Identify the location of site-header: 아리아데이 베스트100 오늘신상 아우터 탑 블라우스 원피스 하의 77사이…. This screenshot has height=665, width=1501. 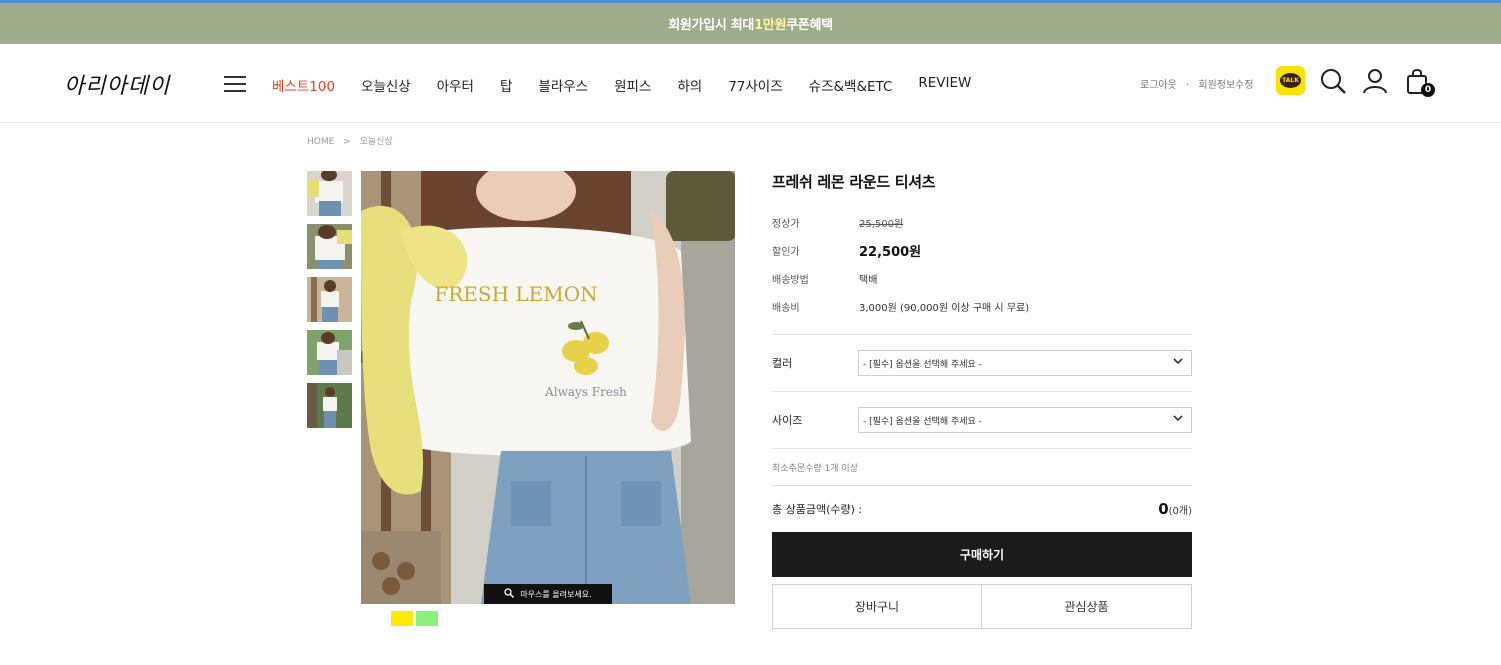
(750, 83).